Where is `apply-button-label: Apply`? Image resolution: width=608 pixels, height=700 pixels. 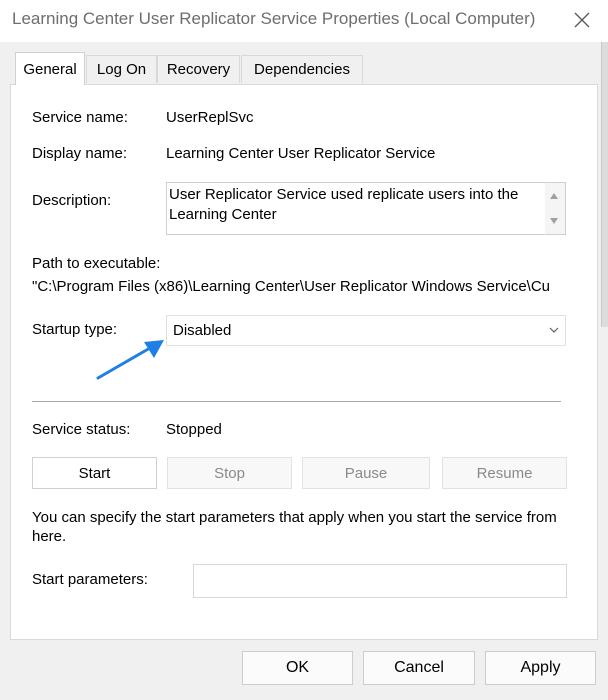 apply-button-label: Apply is located at coordinates (540, 667).